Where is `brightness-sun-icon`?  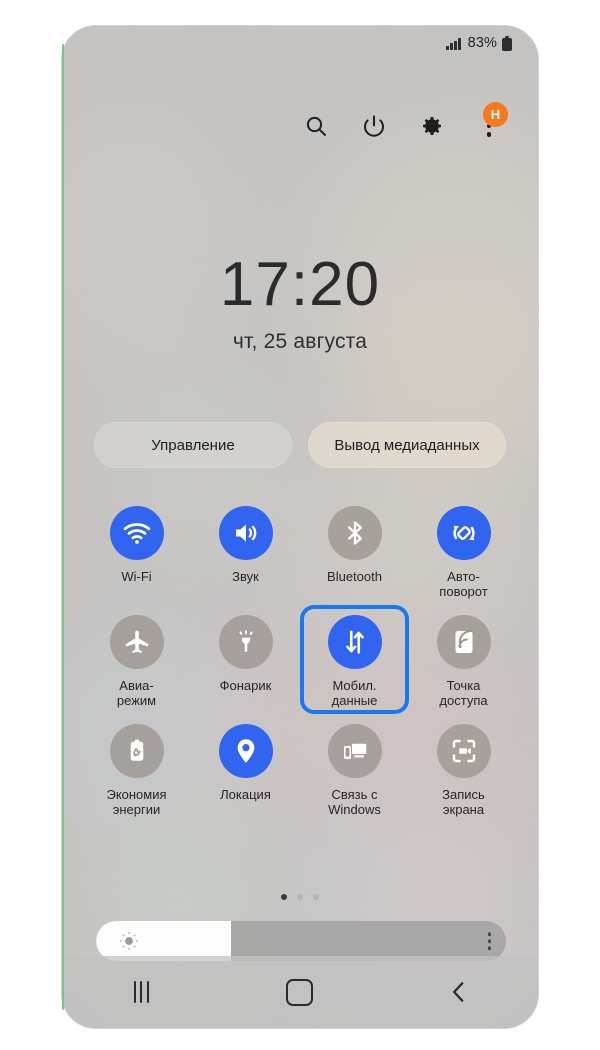
brightness-sun-icon is located at coordinates (129, 941).